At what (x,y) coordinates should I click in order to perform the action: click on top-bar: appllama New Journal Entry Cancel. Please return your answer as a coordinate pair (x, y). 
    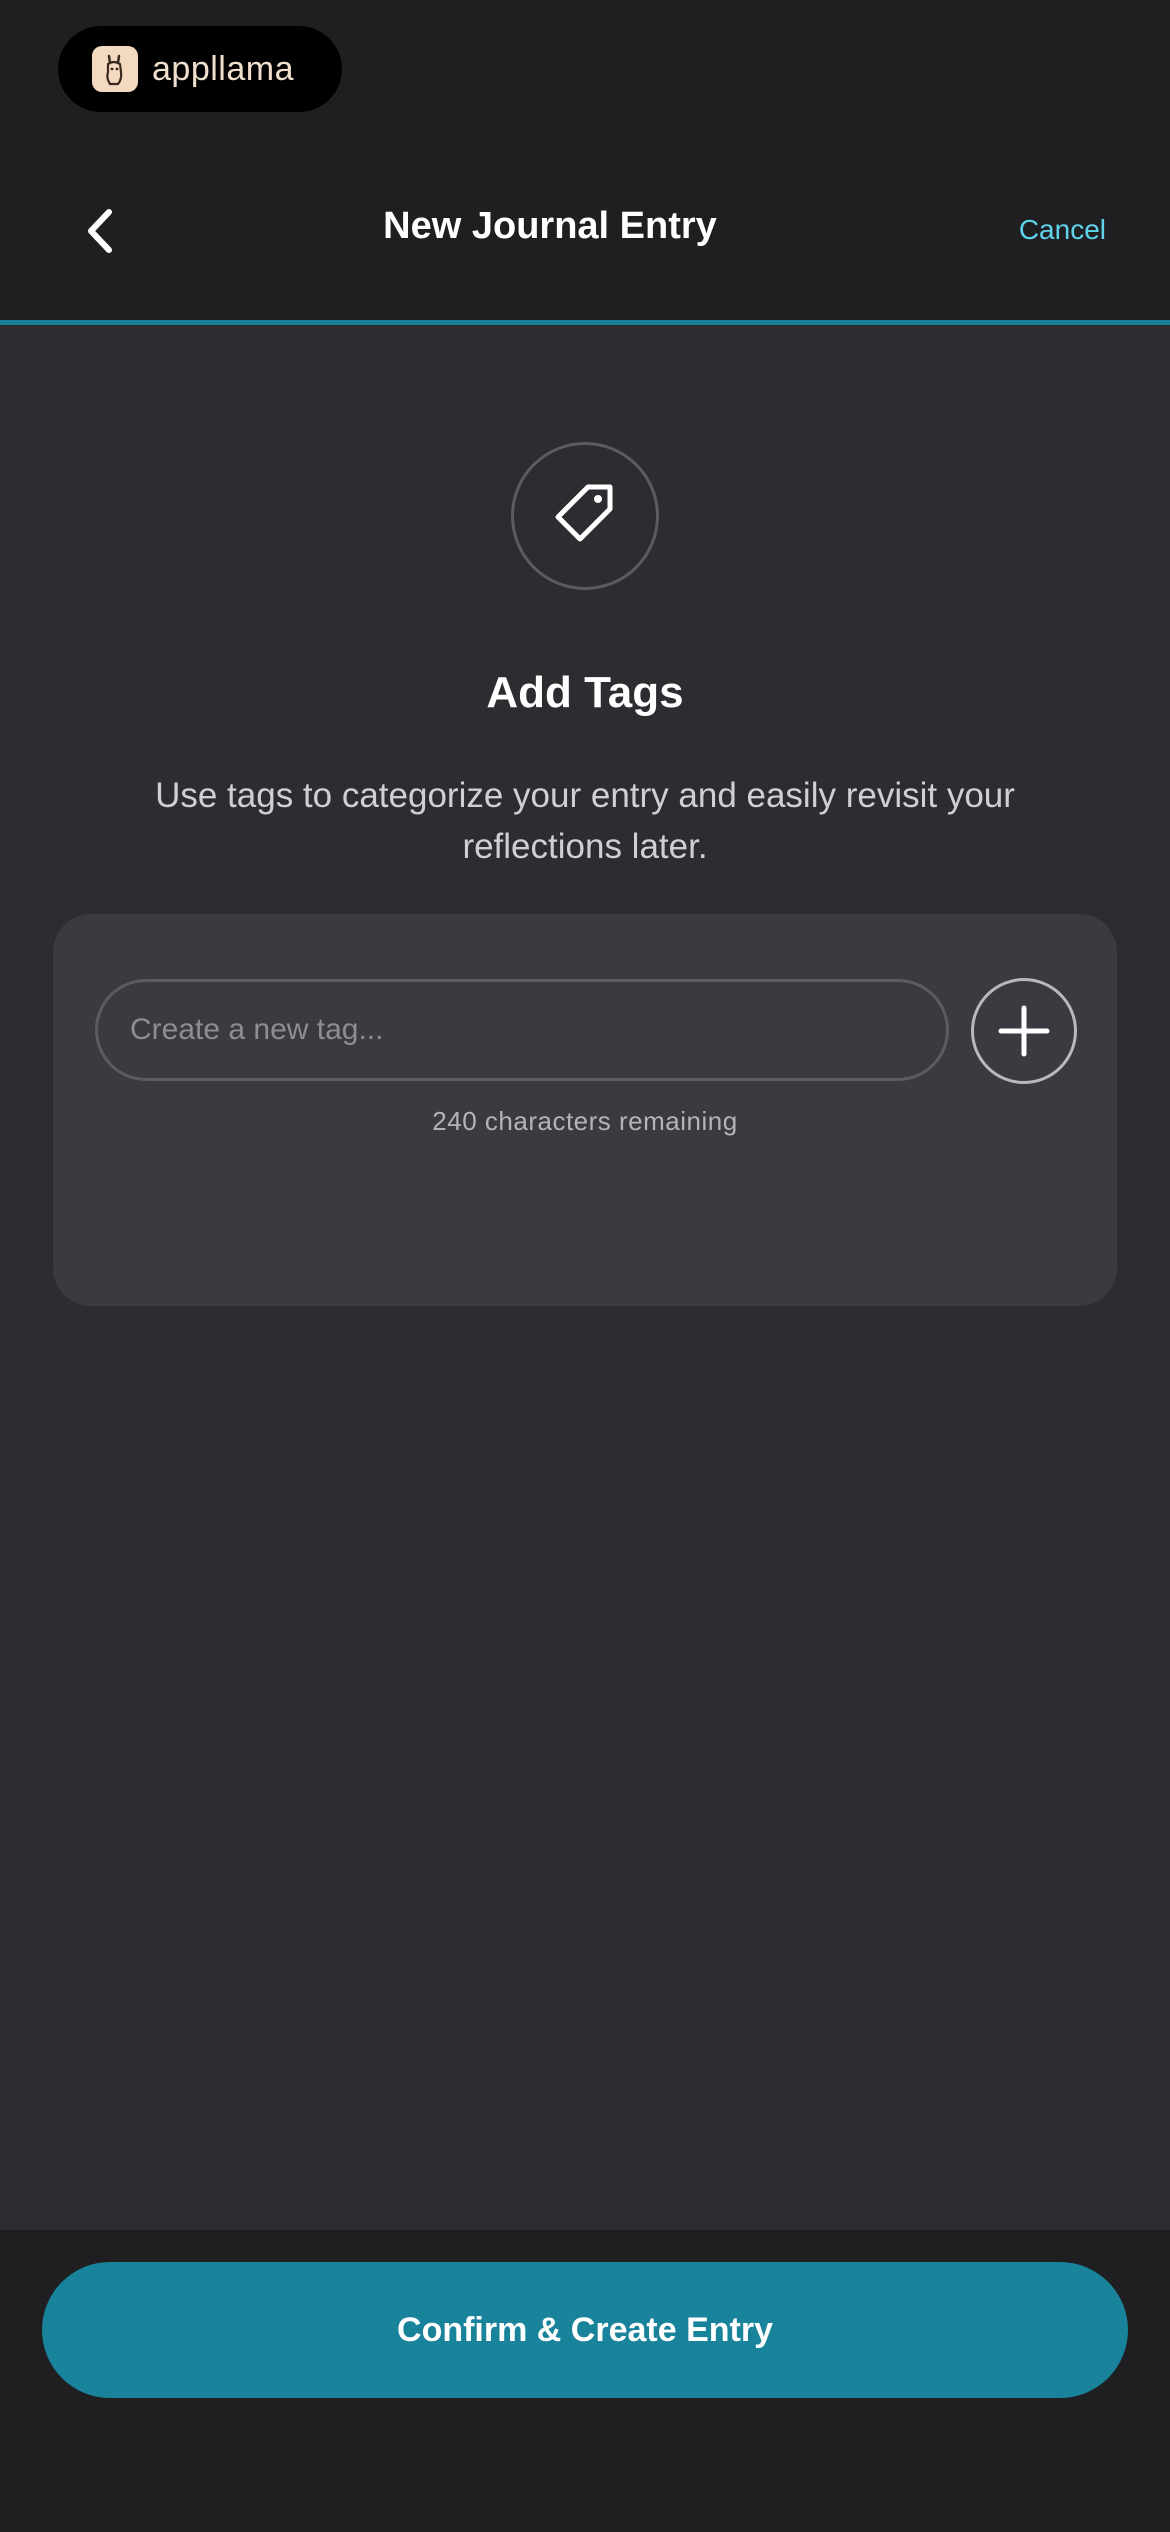
    Looking at the image, I should click on (585, 161).